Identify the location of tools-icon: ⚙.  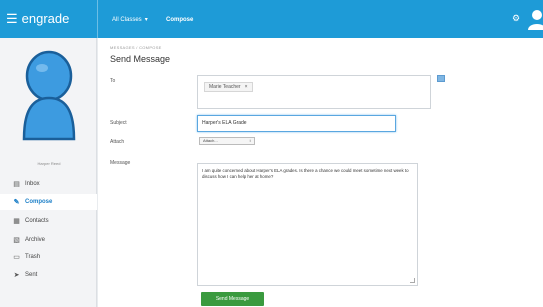
(516, 18).